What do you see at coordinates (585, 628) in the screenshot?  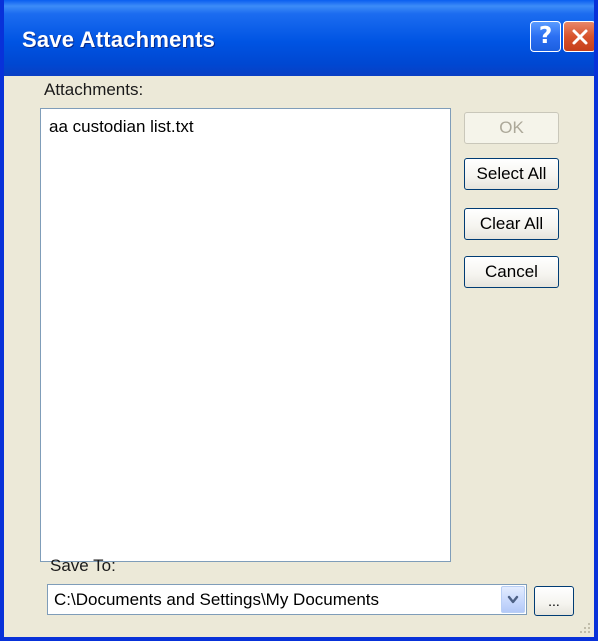 I see `resize-grip-icon` at bounding box center [585, 628].